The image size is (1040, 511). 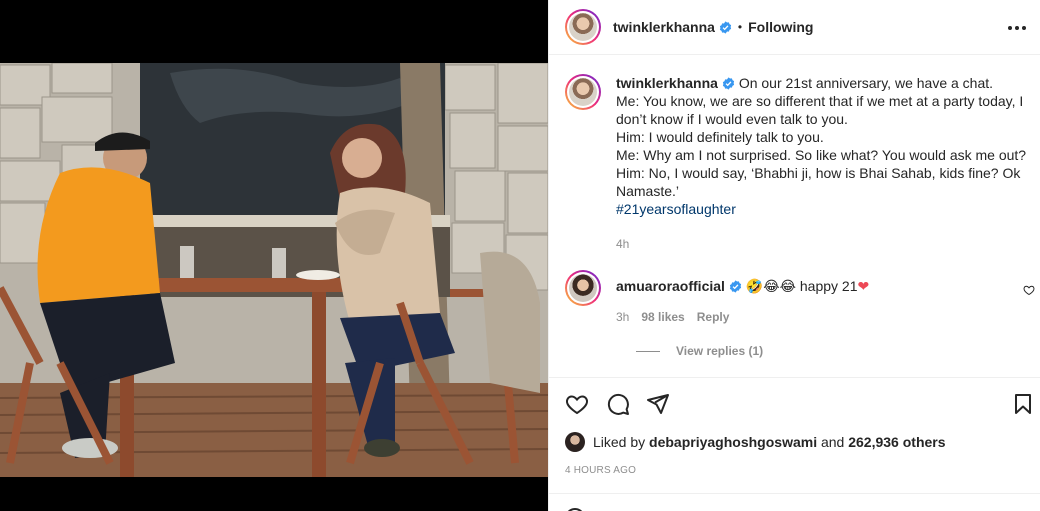 What do you see at coordinates (575, 442) in the screenshot?
I see `liker-avatar` at bounding box center [575, 442].